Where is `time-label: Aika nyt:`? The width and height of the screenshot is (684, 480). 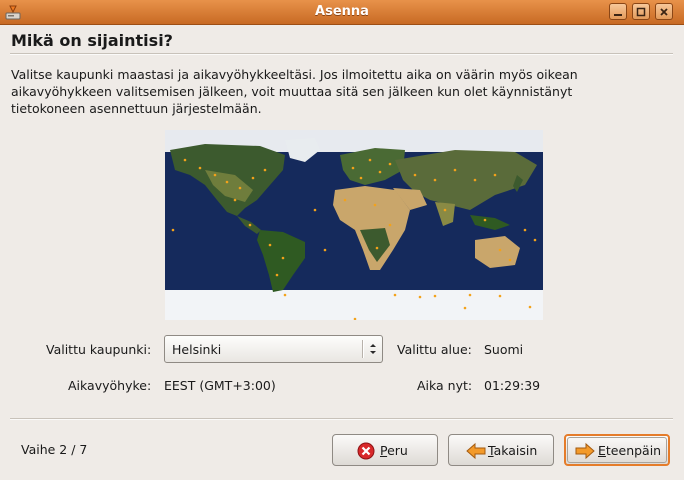 time-label: Aika nyt: is located at coordinates (445, 385).